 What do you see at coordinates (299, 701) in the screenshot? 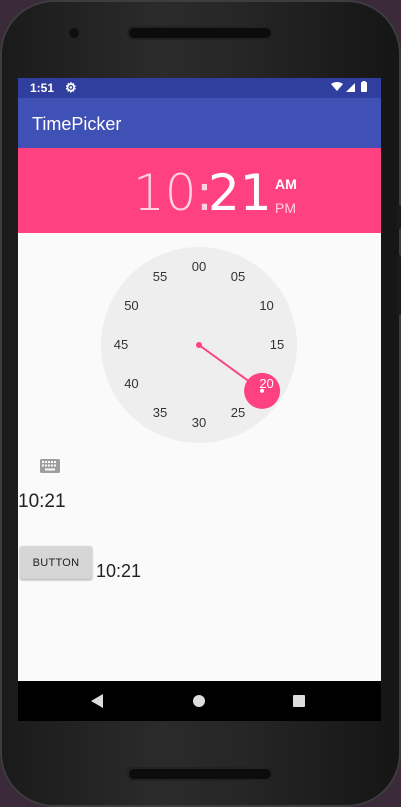
I see `recents-square-icon` at bounding box center [299, 701].